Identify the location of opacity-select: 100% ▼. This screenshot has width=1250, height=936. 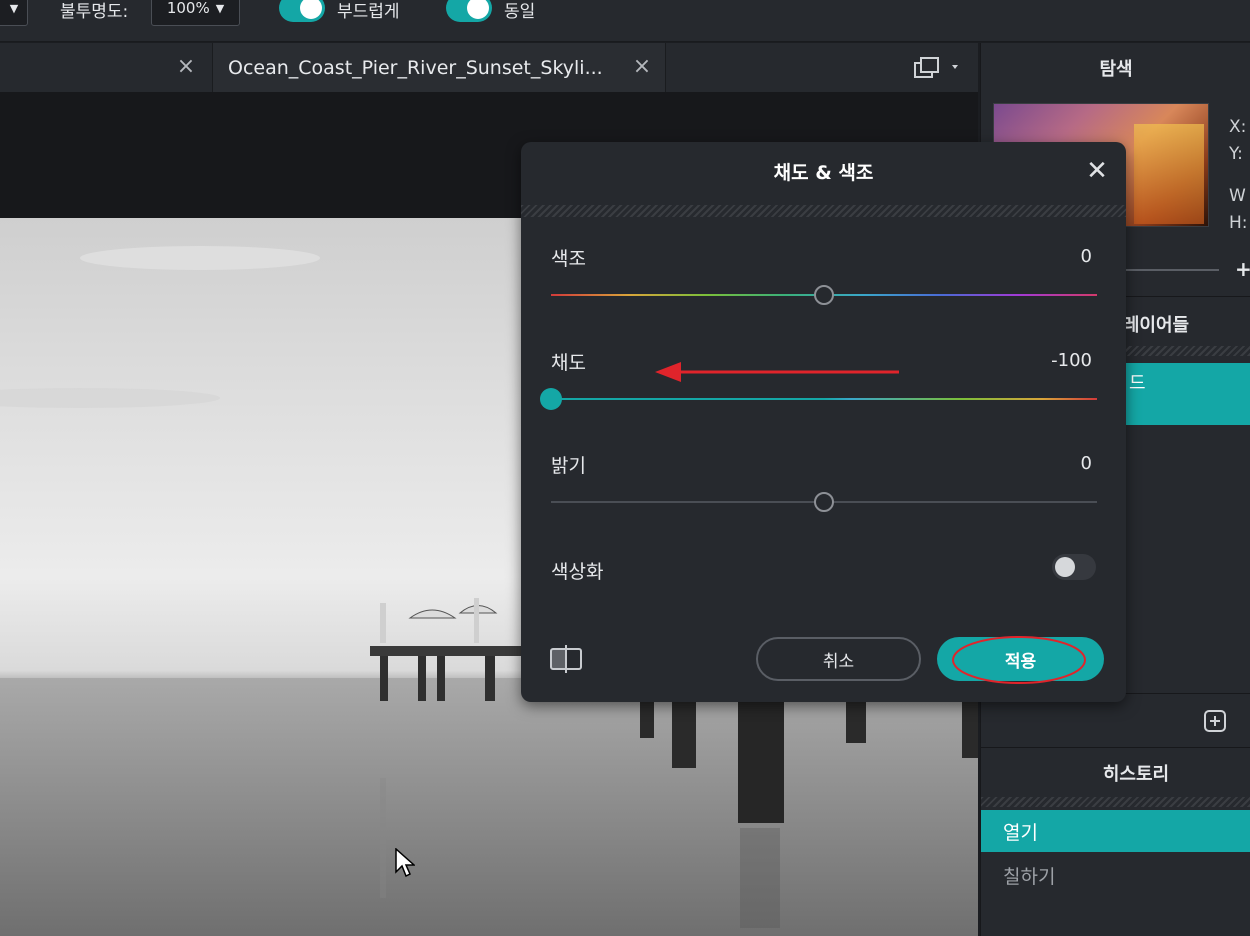
(195, 13).